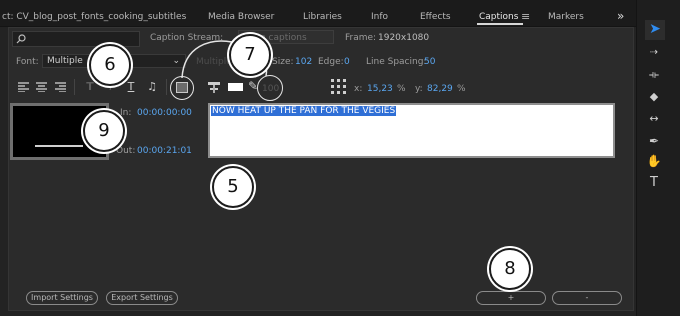 Image resolution: width=680 pixels, height=316 pixels. What do you see at coordinates (339, 88) in the screenshot?
I see `position-grid-icon` at bounding box center [339, 88].